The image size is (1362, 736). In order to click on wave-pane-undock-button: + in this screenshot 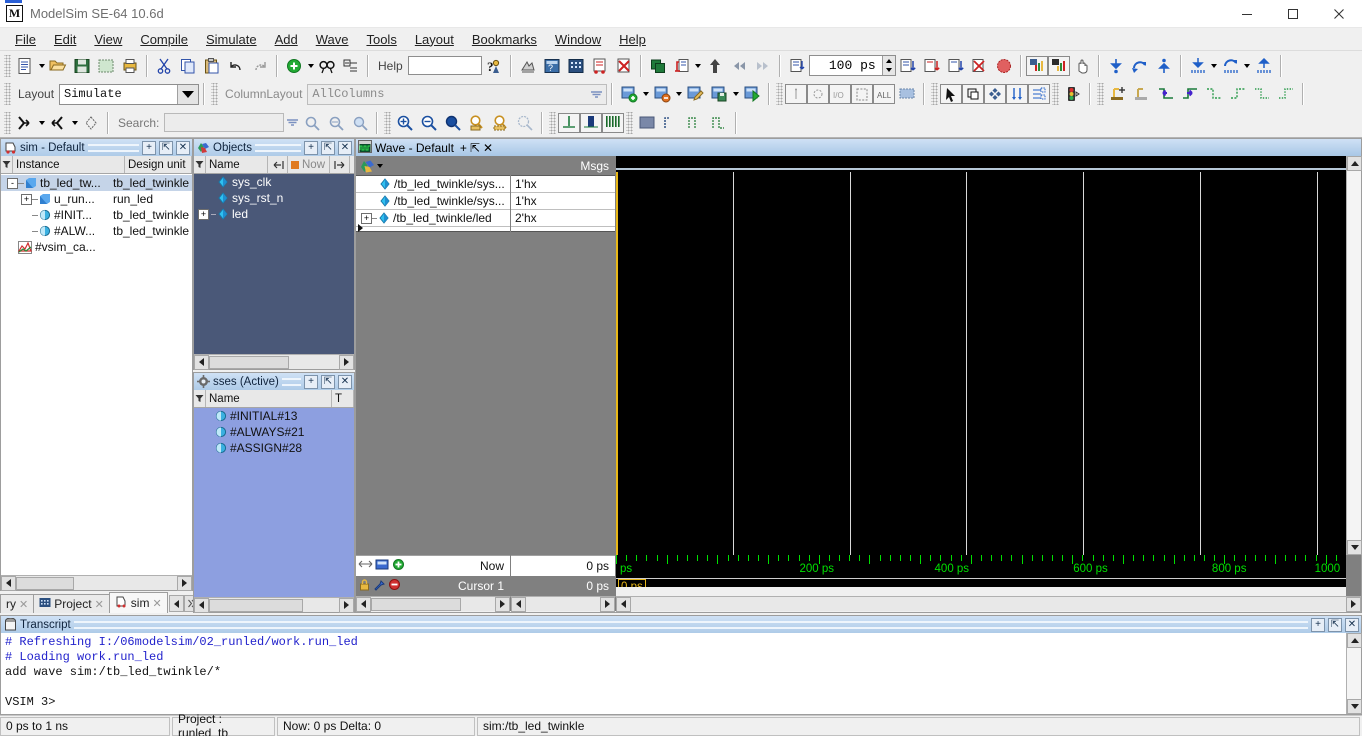, I will do `click(463, 148)`.